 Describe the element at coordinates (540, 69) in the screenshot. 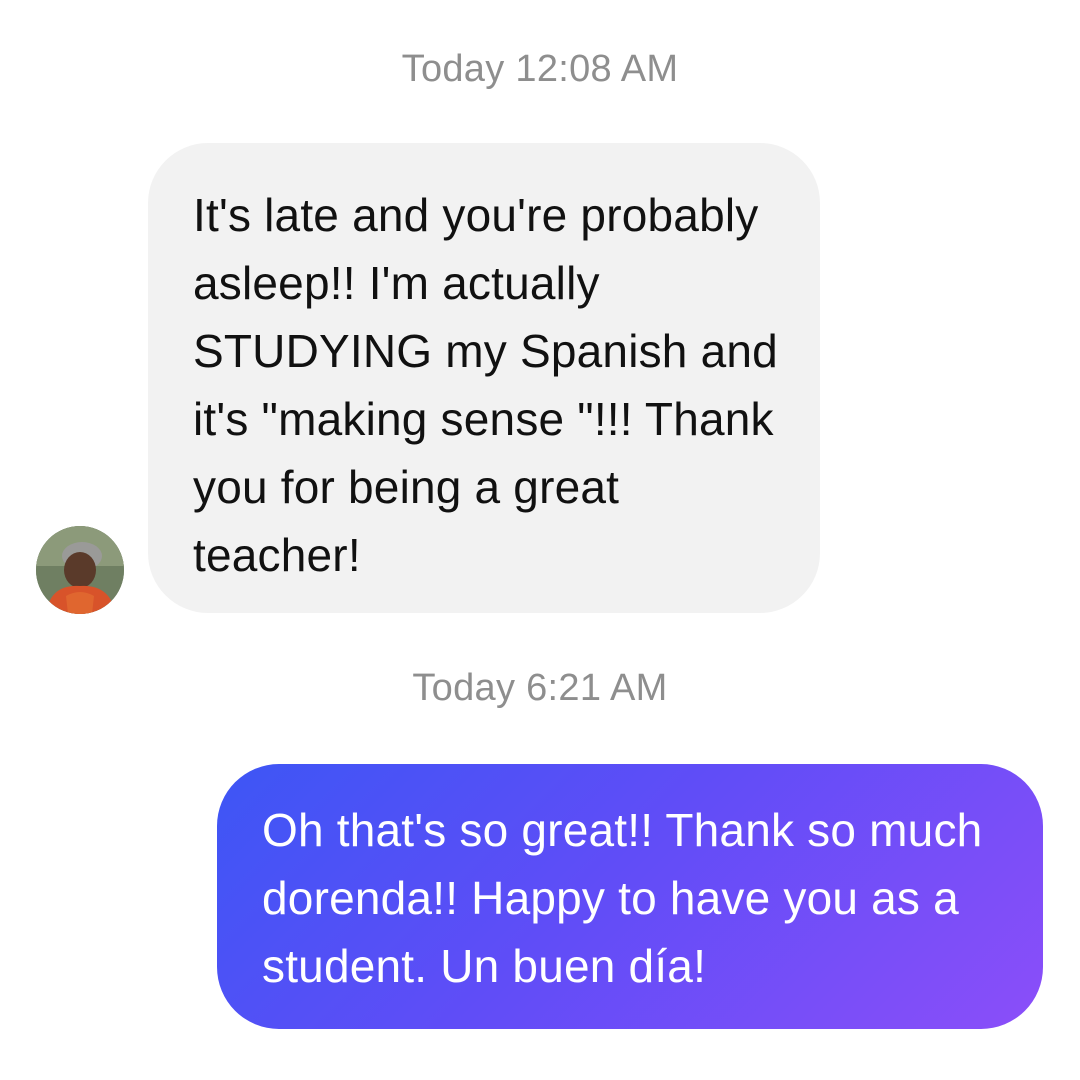

I see `message-timestamp: Today 12:08 AM` at that location.